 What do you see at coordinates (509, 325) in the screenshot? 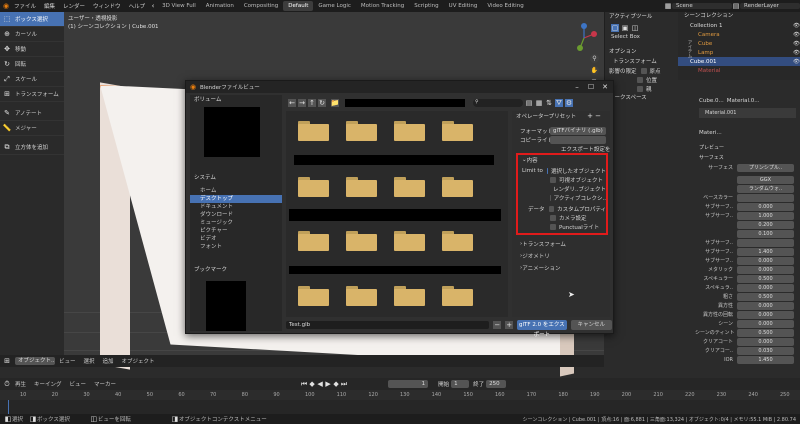
I see `increment-icon: +` at bounding box center [509, 325].